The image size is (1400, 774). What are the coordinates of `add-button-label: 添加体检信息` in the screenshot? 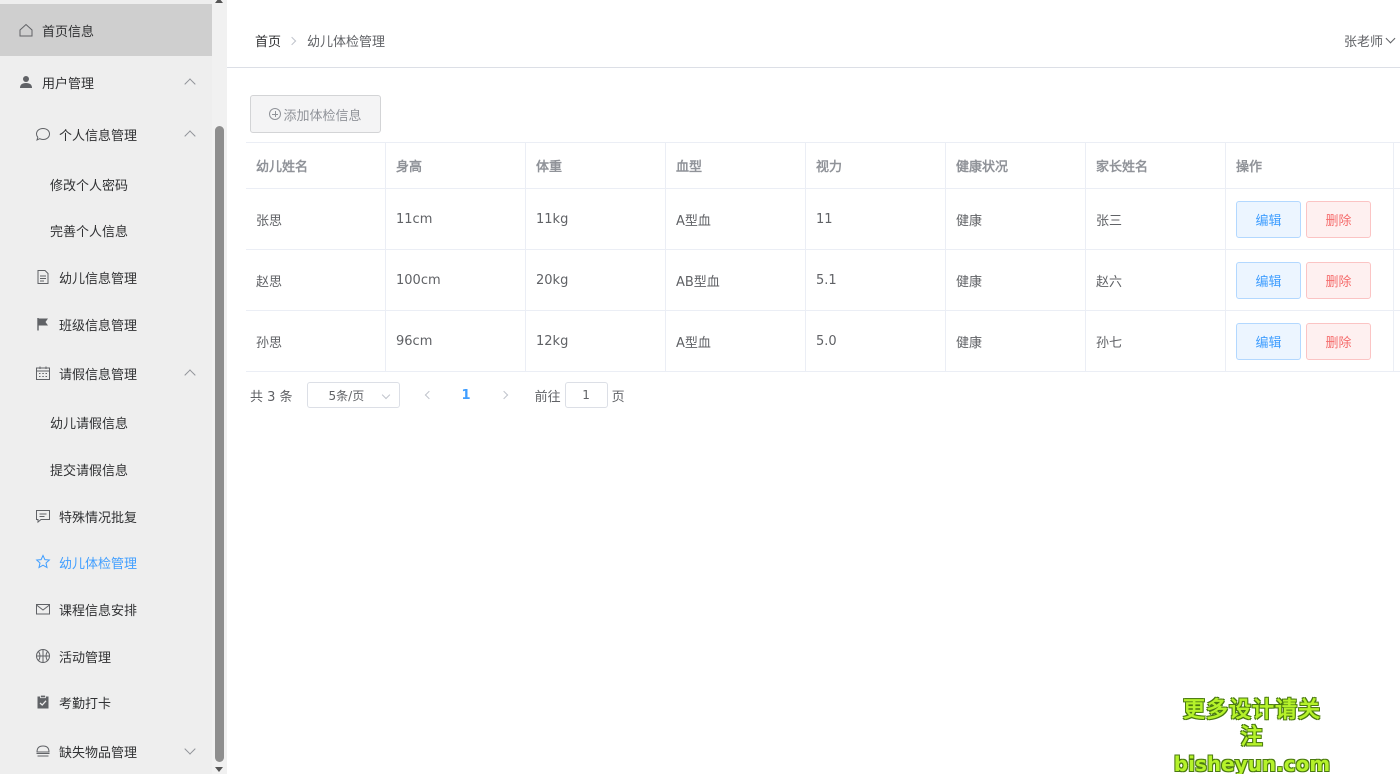 It's located at (322, 116).